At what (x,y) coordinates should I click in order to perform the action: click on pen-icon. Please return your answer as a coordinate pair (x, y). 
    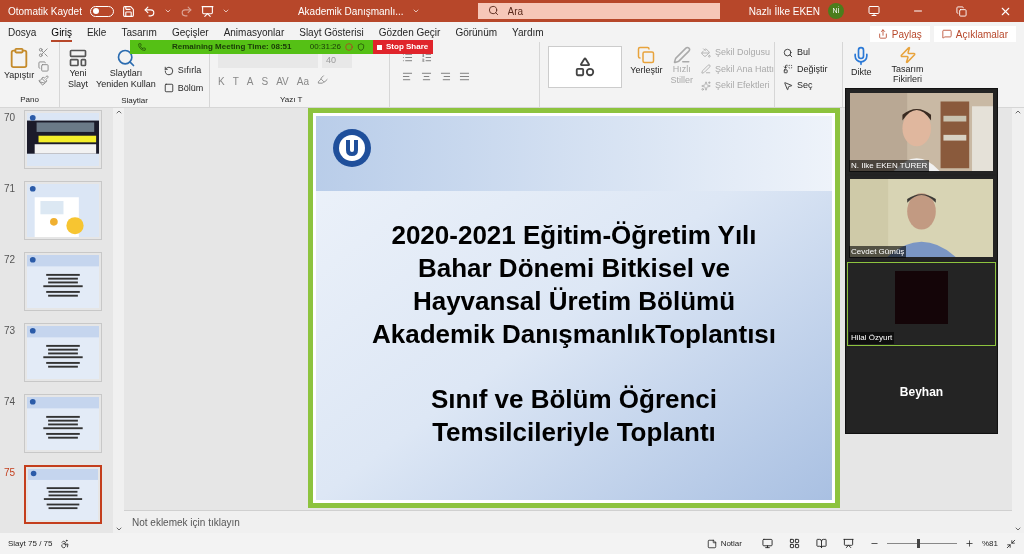
    Looking at the image, I should click on (681, 55).